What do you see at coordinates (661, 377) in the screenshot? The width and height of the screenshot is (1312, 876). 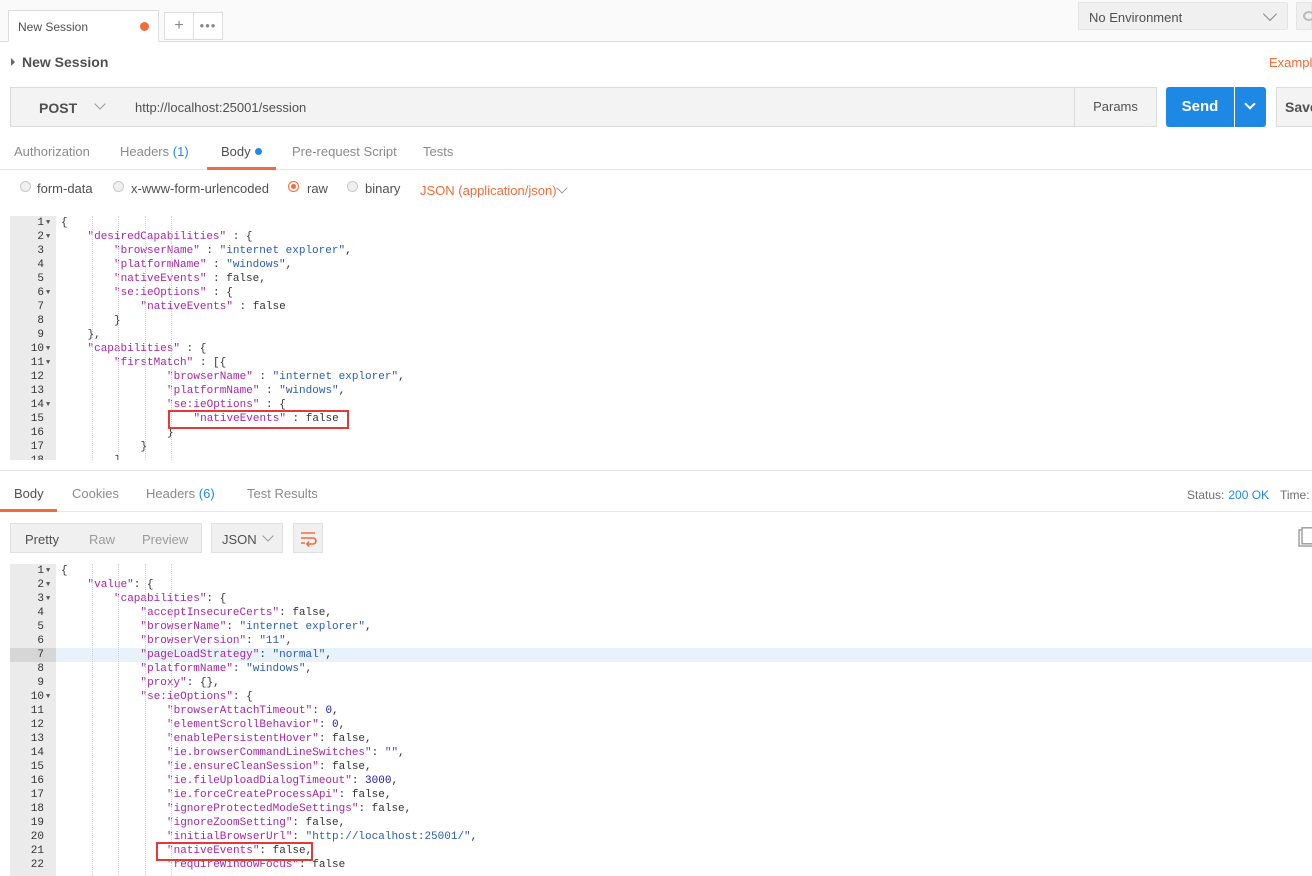 I see `code-line: 12 "browserName" : "internet explorer",` at bounding box center [661, 377].